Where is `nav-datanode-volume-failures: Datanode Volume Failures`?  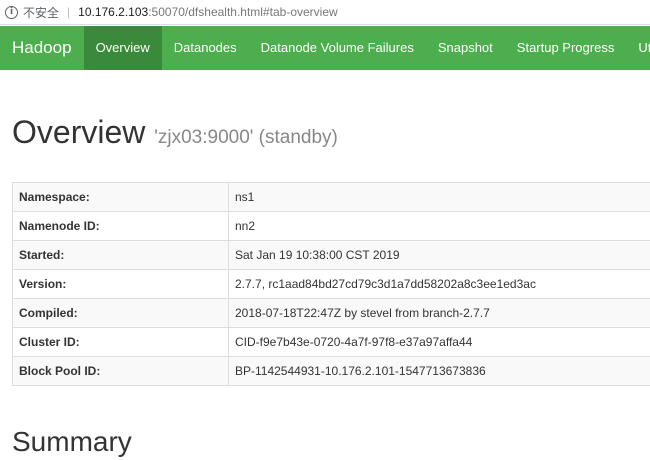
nav-datanode-volume-failures: Datanode Volume Failures is located at coordinates (337, 48).